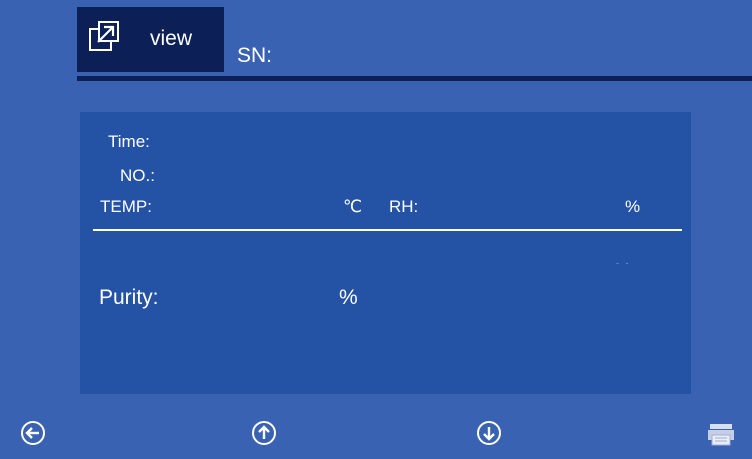  What do you see at coordinates (255, 55) in the screenshot?
I see `sn-label: SN:` at bounding box center [255, 55].